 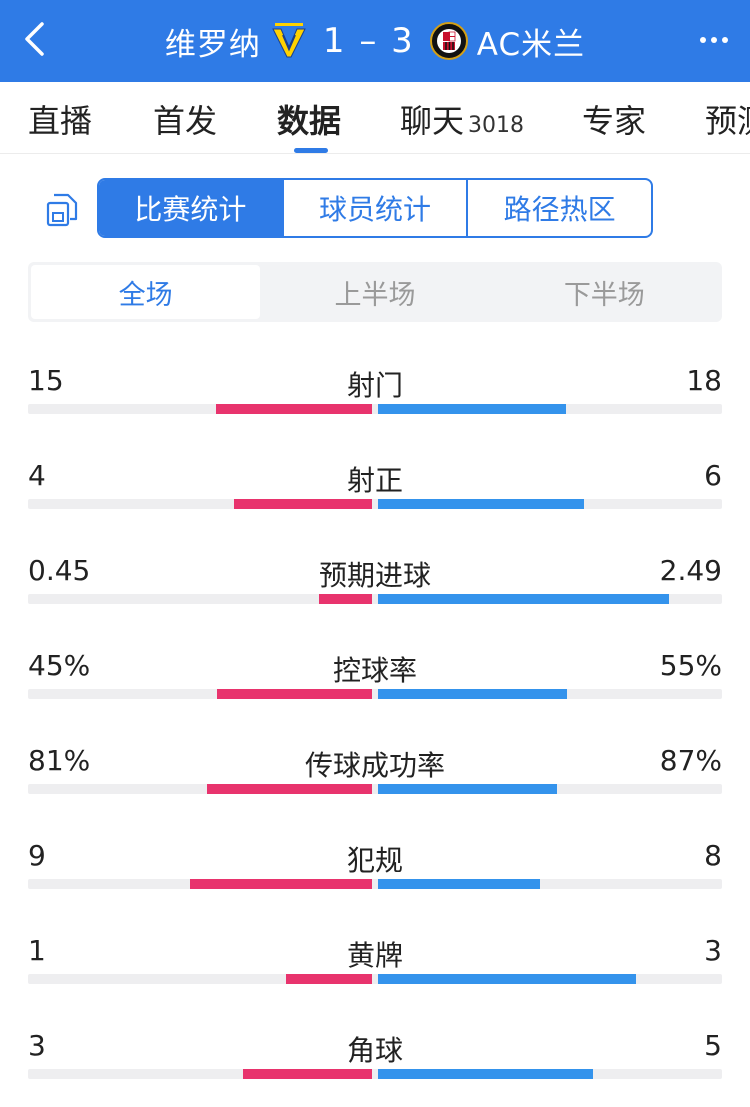 I want to click on period-second-half: 下半场, so click(x=604, y=292).